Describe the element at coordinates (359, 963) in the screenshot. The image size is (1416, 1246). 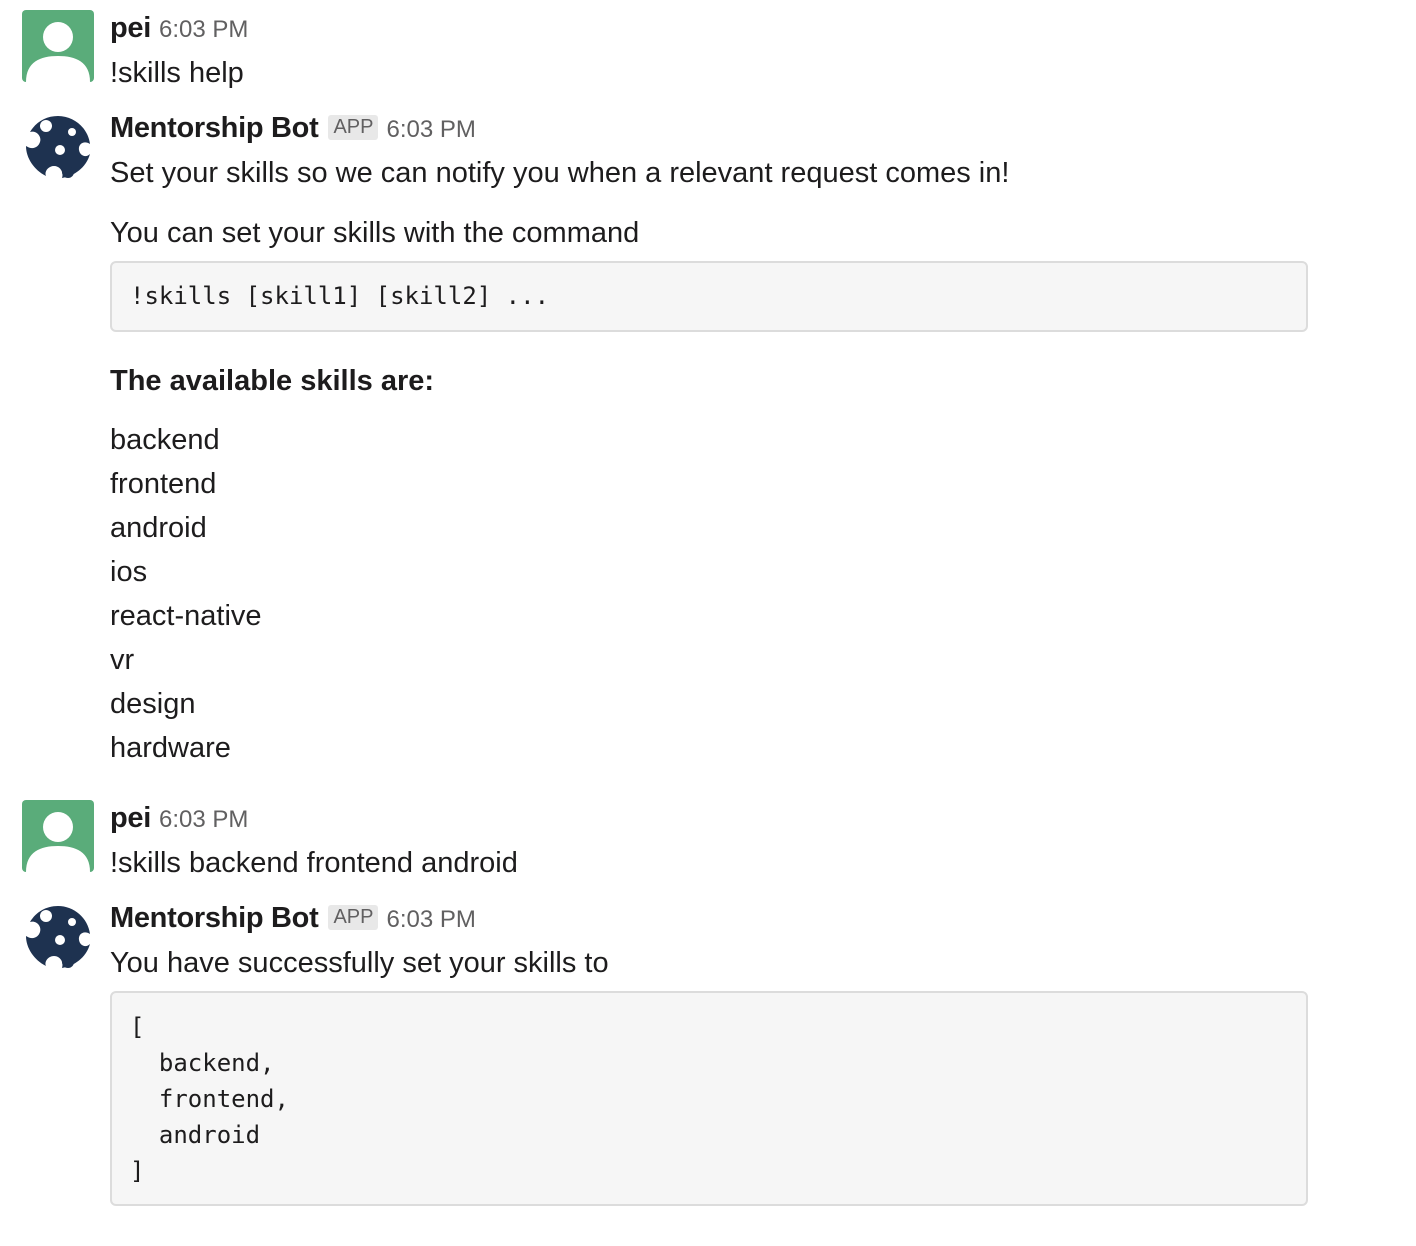
I see `message-text: You have successfully set your skills to` at that location.